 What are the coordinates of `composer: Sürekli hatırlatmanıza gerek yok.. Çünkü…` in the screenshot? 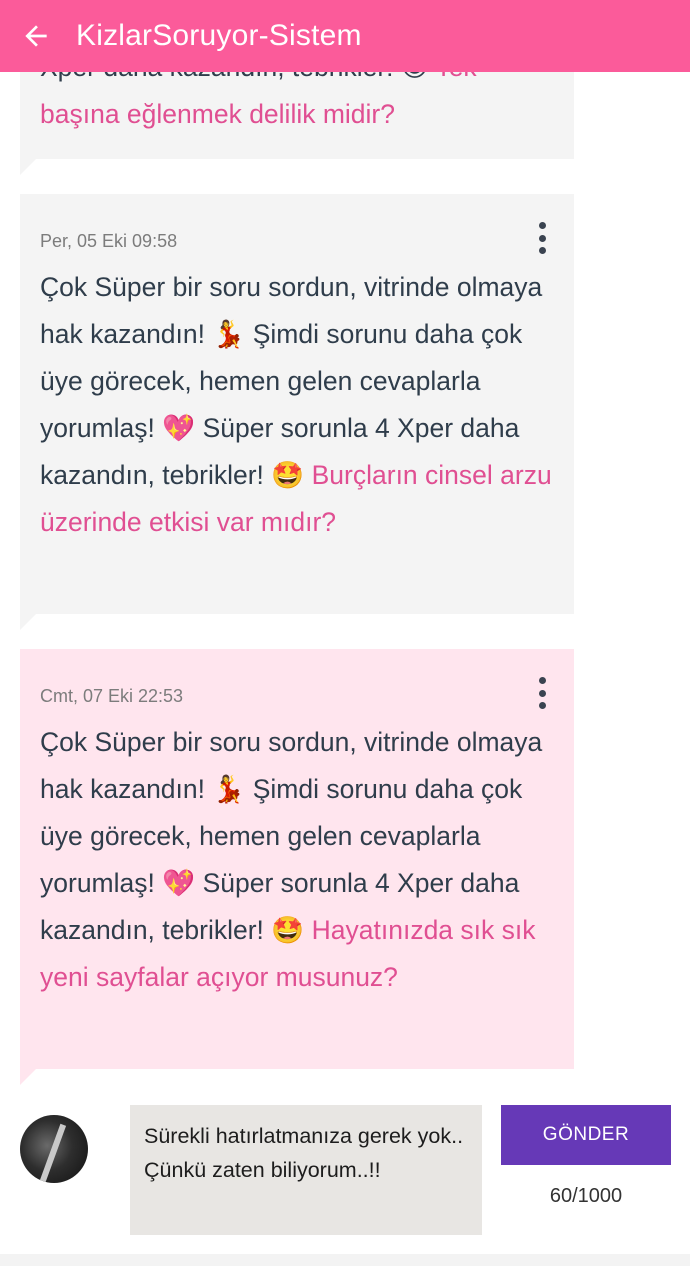 It's located at (345, 1175).